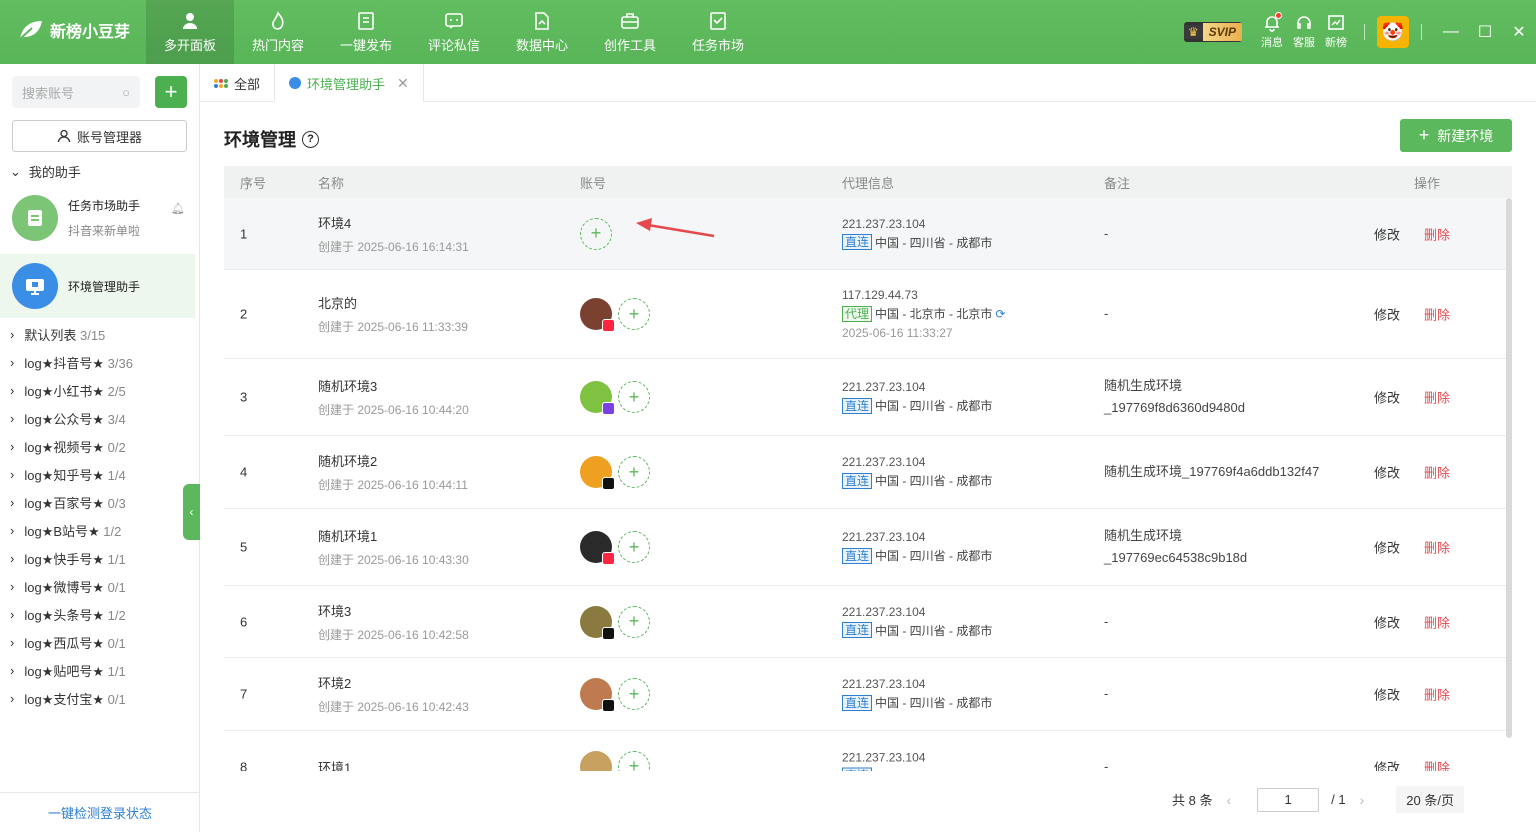  What do you see at coordinates (238, 83) in the screenshot?
I see `tab-all: 全部` at bounding box center [238, 83].